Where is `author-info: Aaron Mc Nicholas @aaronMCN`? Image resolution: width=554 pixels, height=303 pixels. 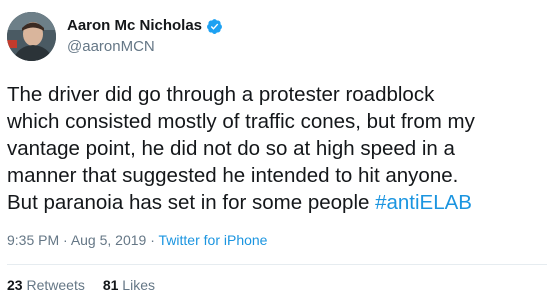 author-info: Aaron Mc Nicholas @aaronMCN is located at coordinates (145, 36).